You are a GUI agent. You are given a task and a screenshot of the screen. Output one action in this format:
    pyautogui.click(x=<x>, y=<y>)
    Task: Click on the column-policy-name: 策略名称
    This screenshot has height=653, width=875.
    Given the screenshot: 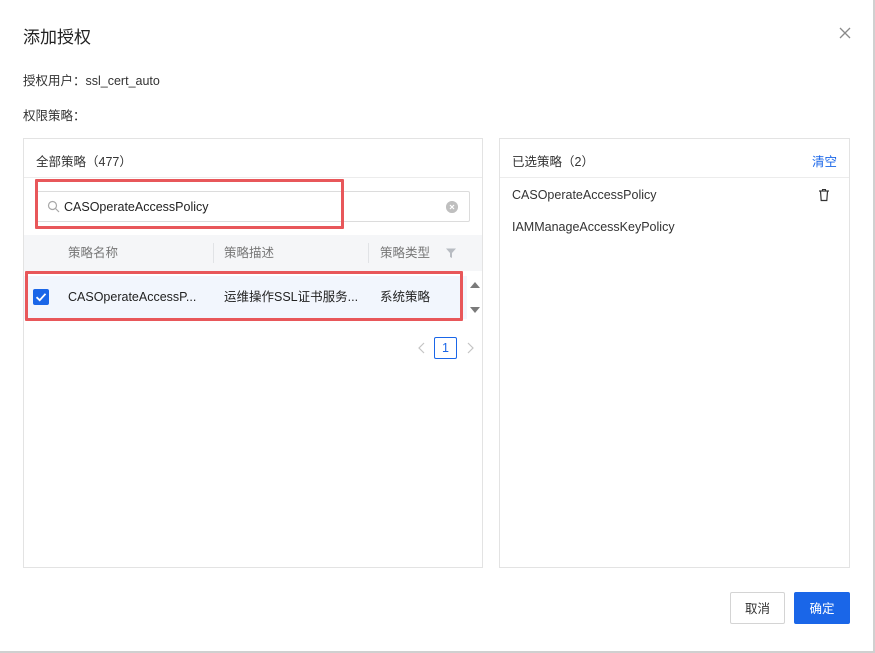 What is the action you would take?
    pyautogui.click(x=93, y=253)
    